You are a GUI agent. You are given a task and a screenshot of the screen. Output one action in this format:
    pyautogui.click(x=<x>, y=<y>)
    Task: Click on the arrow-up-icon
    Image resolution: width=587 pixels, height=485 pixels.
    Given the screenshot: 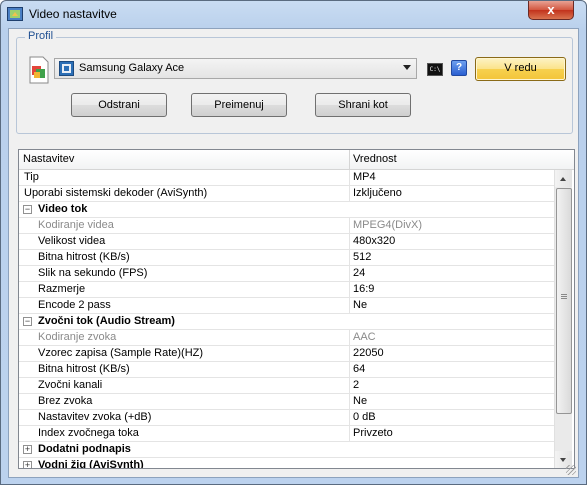 What is the action you would take?
    pyautogui.click(x=563, y=179)
    